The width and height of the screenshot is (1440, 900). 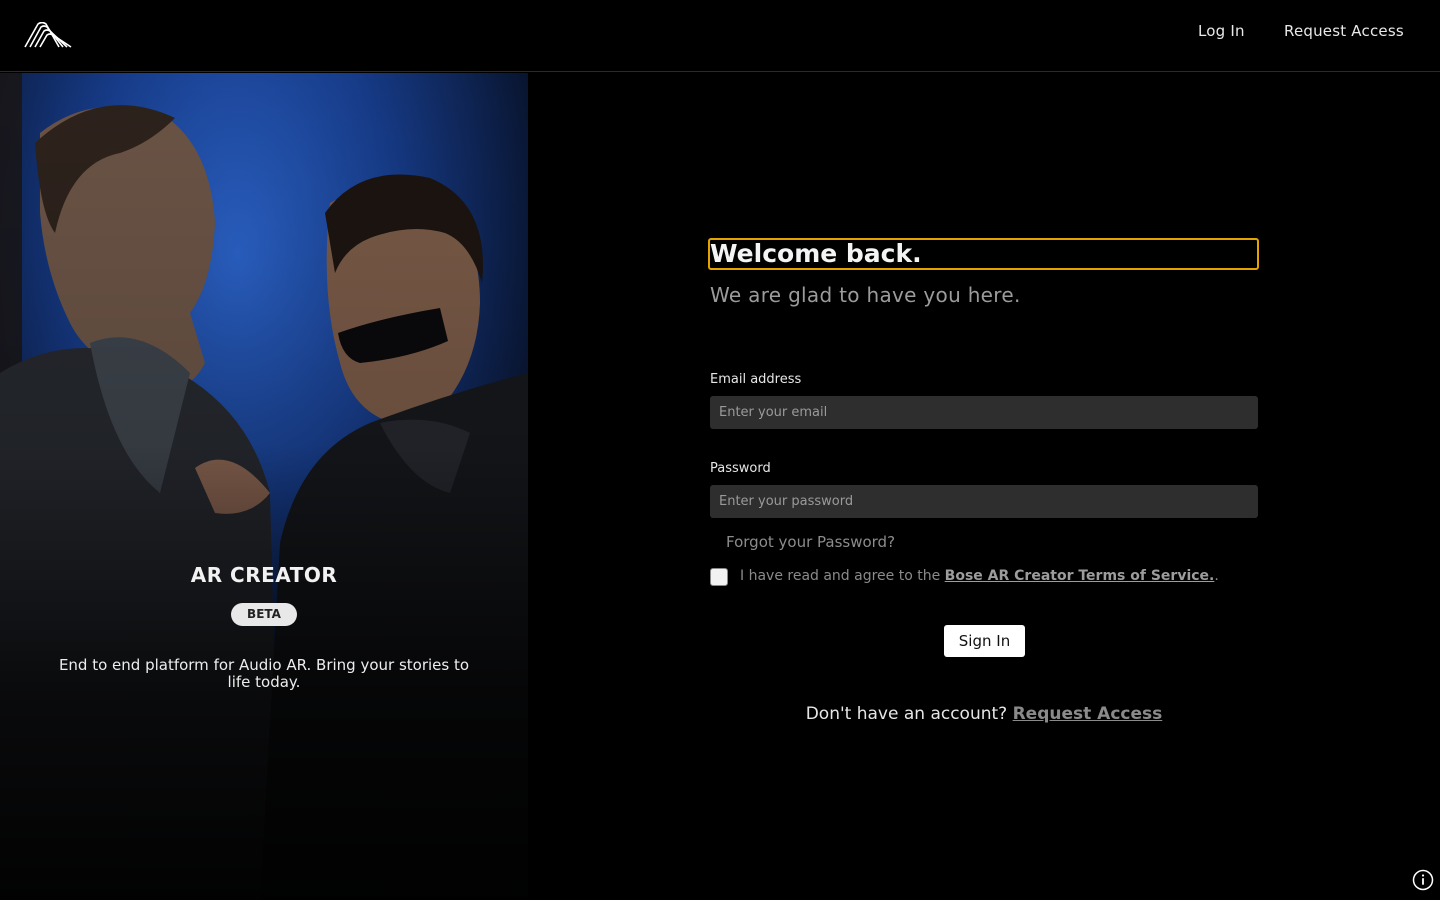 What do you see at coordinates (842, 576) in the screenshot?
I see `terms-prefix: I have read and agree to the` at bounding box center [842, 576].